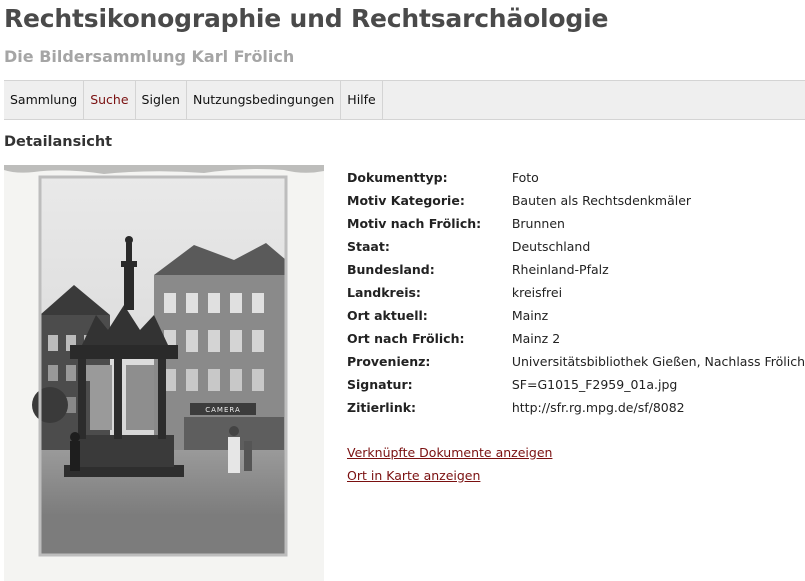 This screenshot has width=805, height=581. I want to click on meta-row-landkreis: Landkreis: kreisfrei, so click(576, 292).